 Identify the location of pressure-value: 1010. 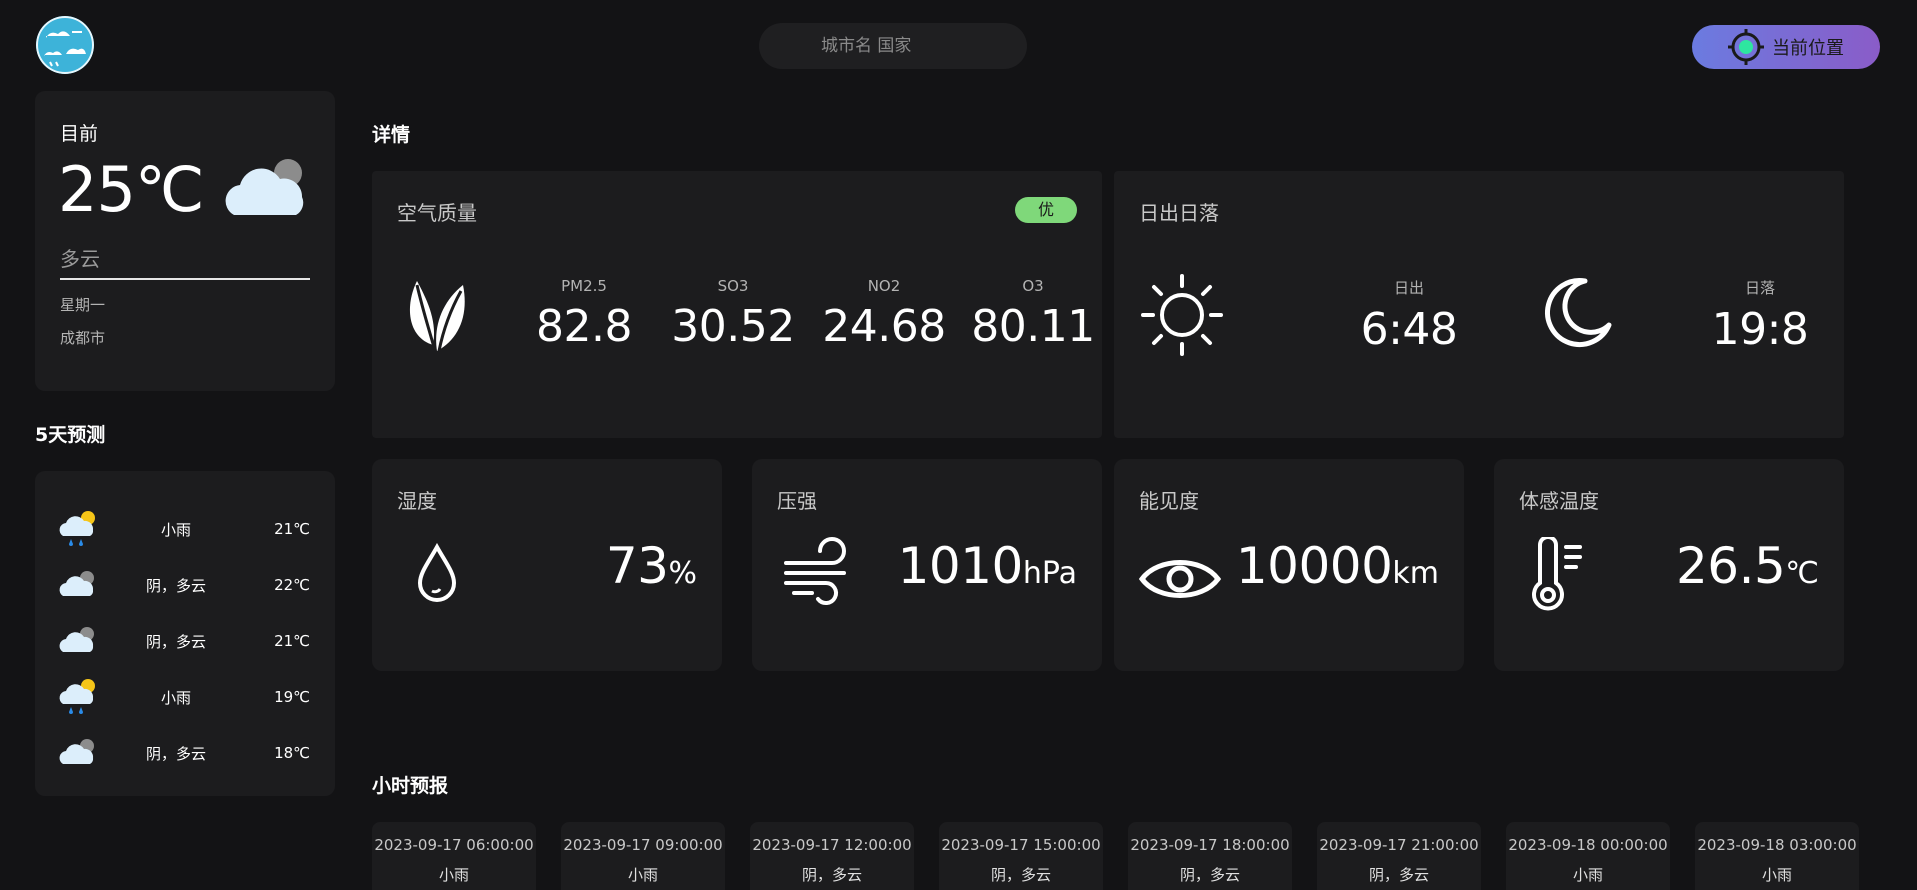
(960, 566).